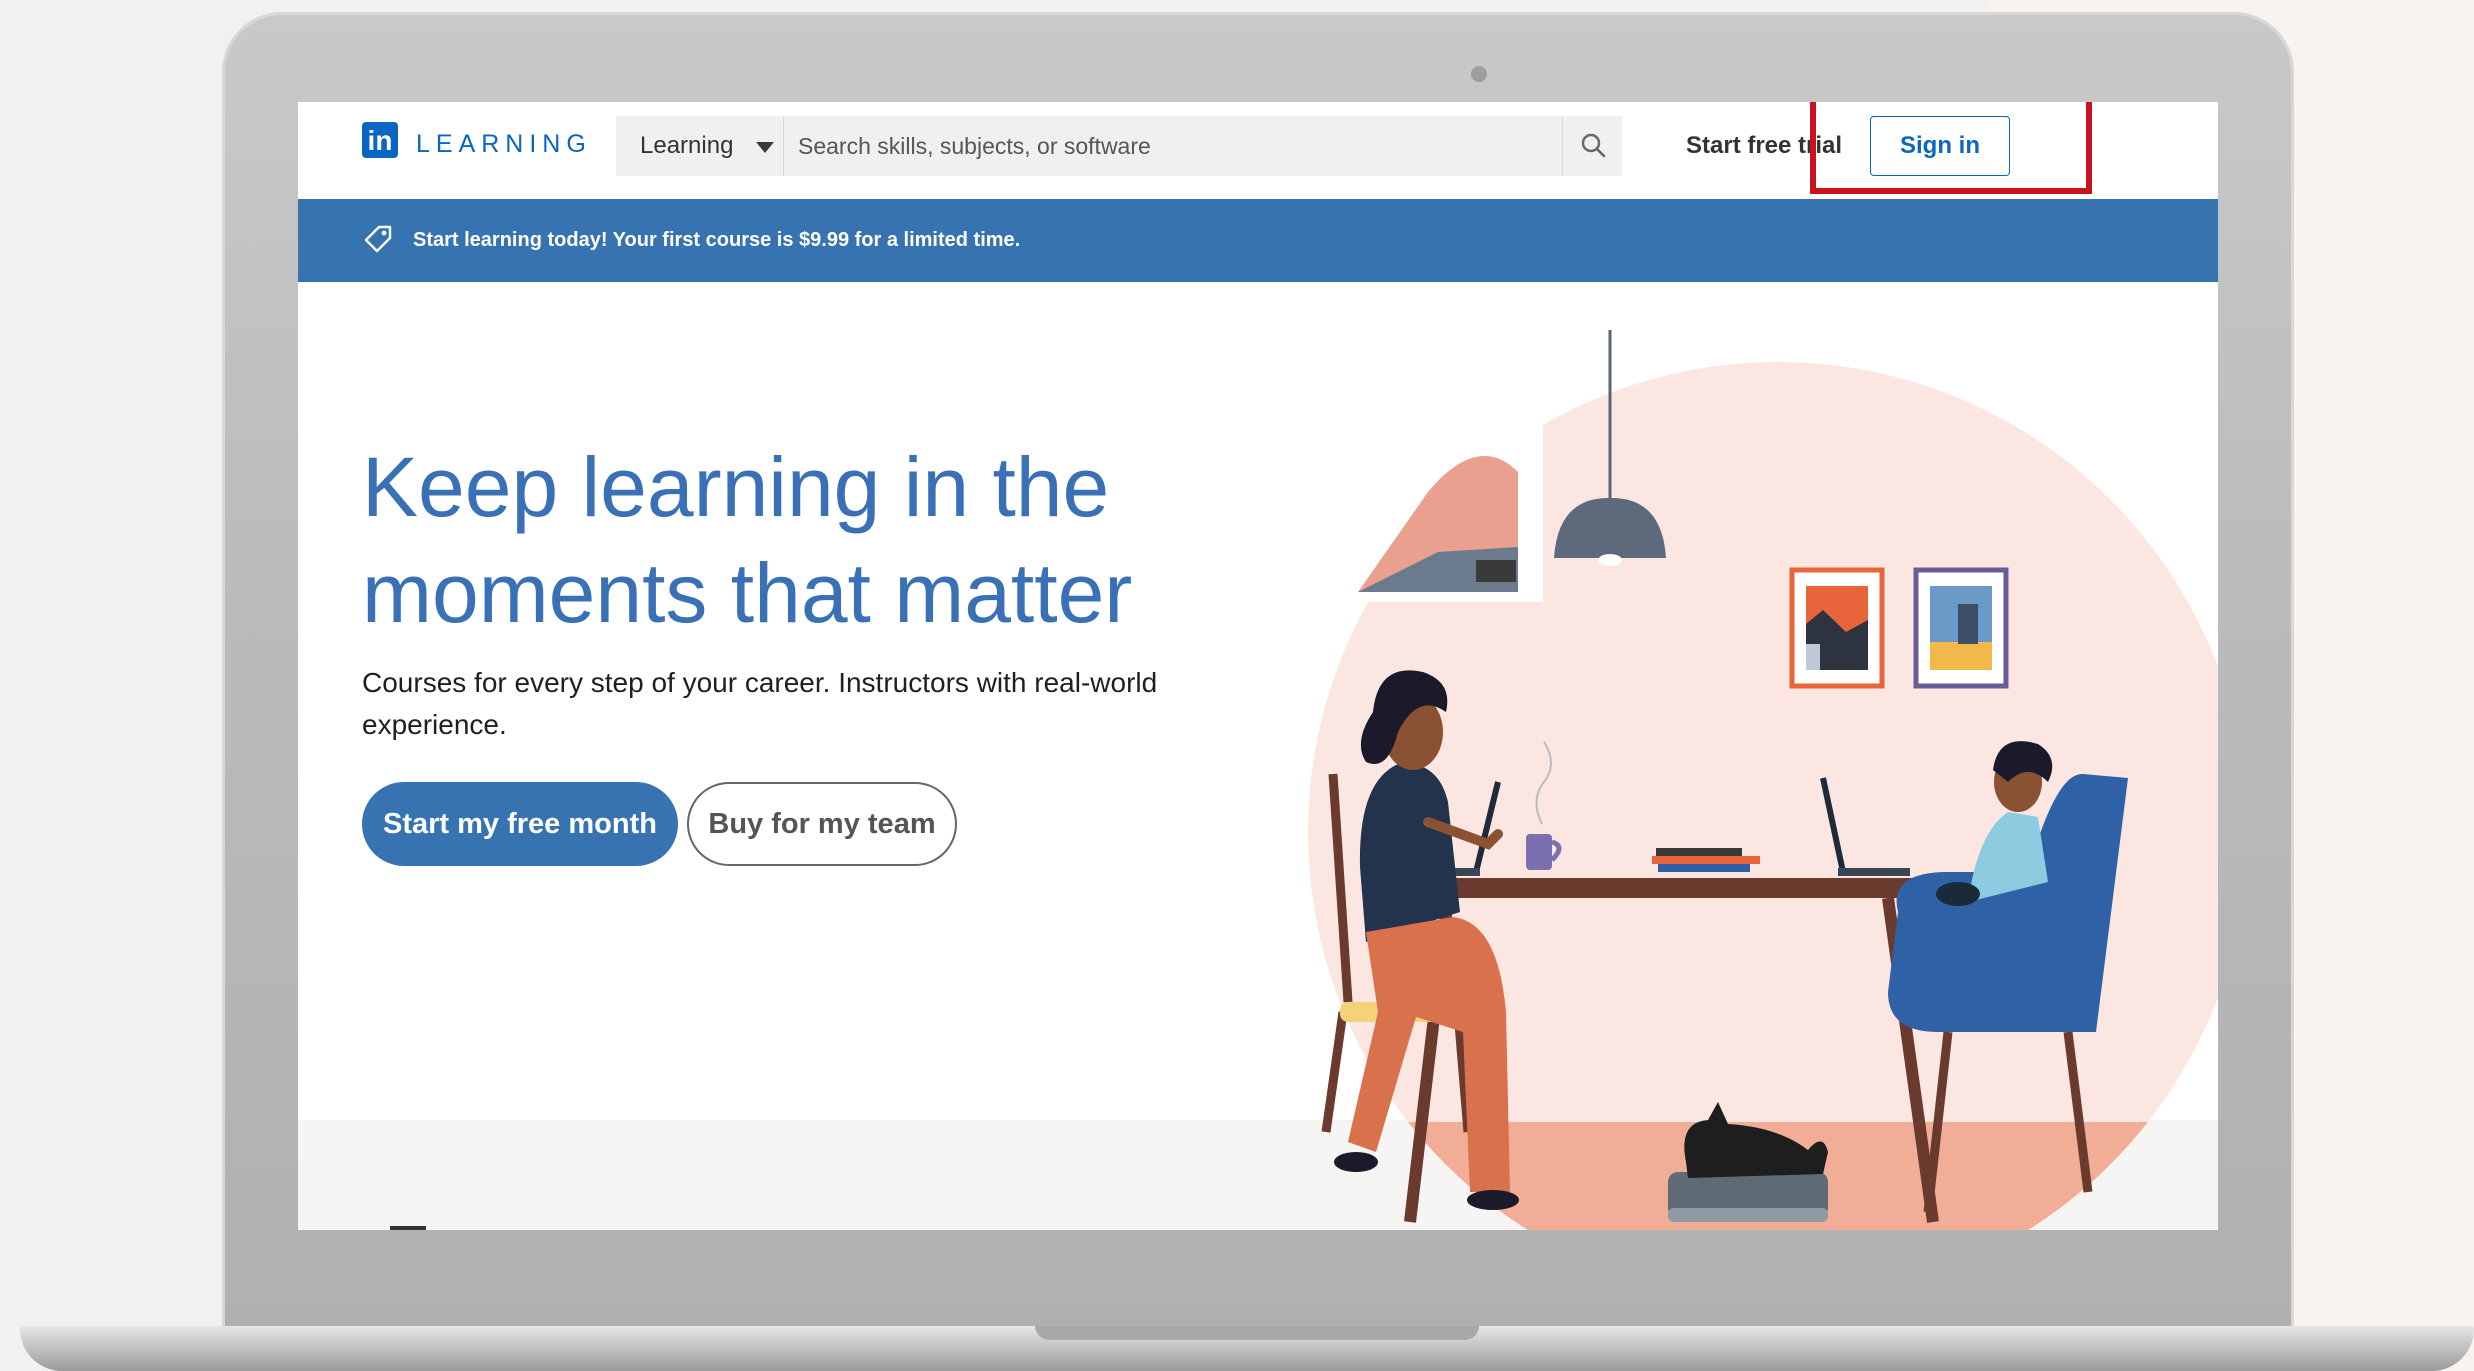 The width and height of the screenshot is (2474, 1371). What do you see at coordinates (687, 145) in the screenshot?
I see `category-label: Learning` at bounding box center [687, 145].